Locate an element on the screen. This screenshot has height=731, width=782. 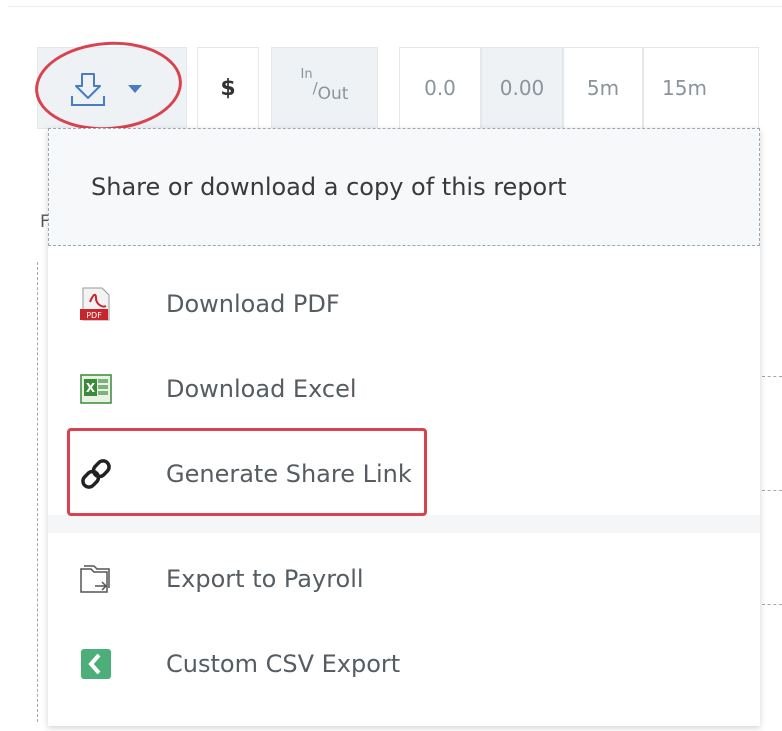
currency-toggle-button: $ is located at coordinates (228, 88).